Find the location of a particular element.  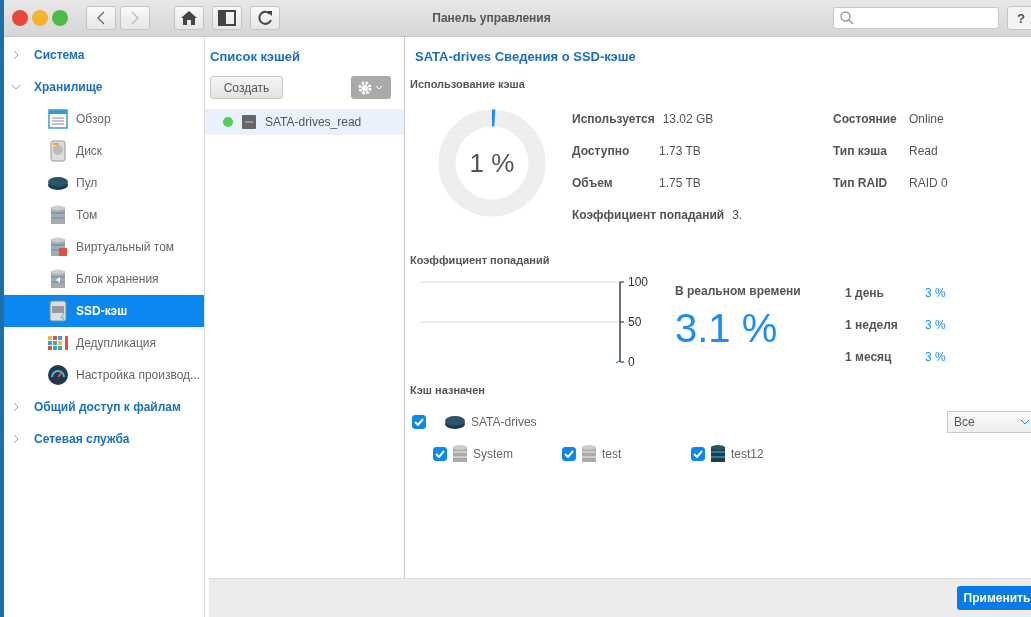

sidebar-group: Хранилище is located at coordinates (104, 87).